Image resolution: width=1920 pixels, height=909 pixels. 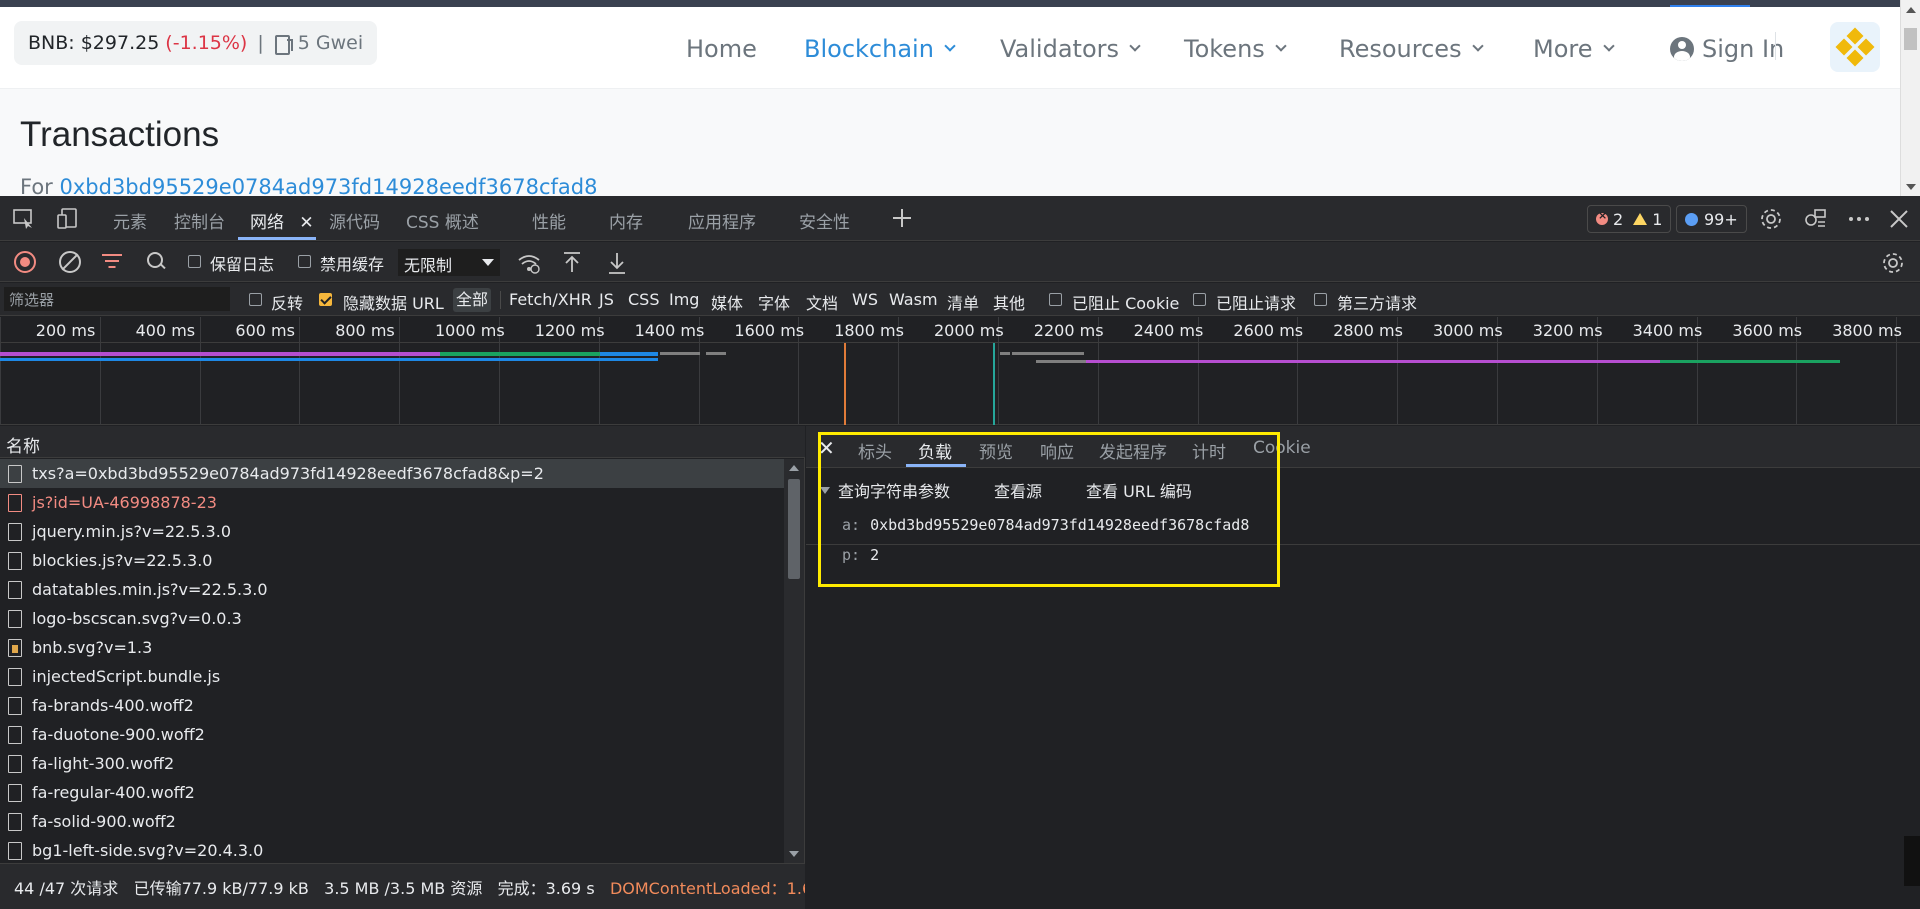 I want to click on preserve-log-label: 保留日志, so click(x=242, y=264).